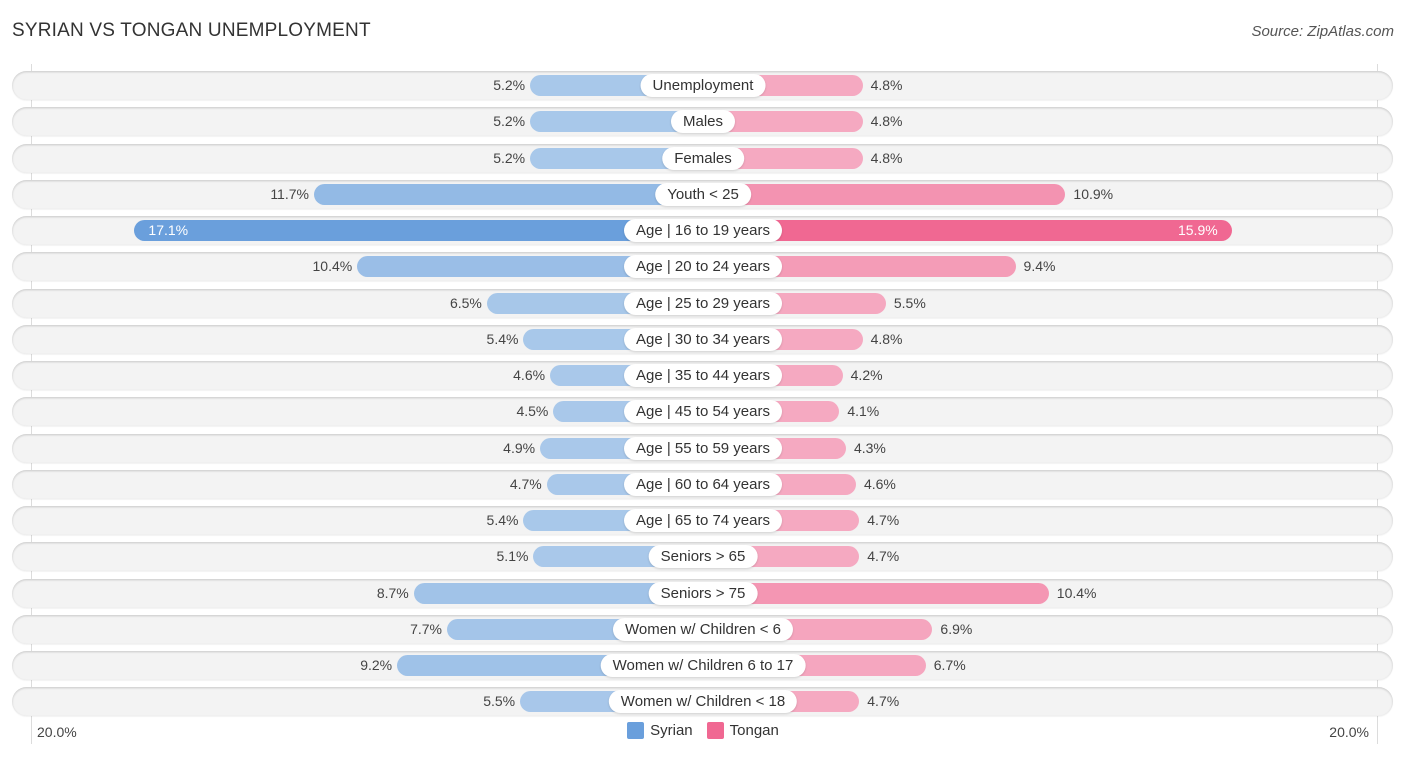 This screenshot has width=1406, height=757. Describe the element at coordinates (636, 730) in the screenshot. I see `legend-swatch-syrian` at that location.